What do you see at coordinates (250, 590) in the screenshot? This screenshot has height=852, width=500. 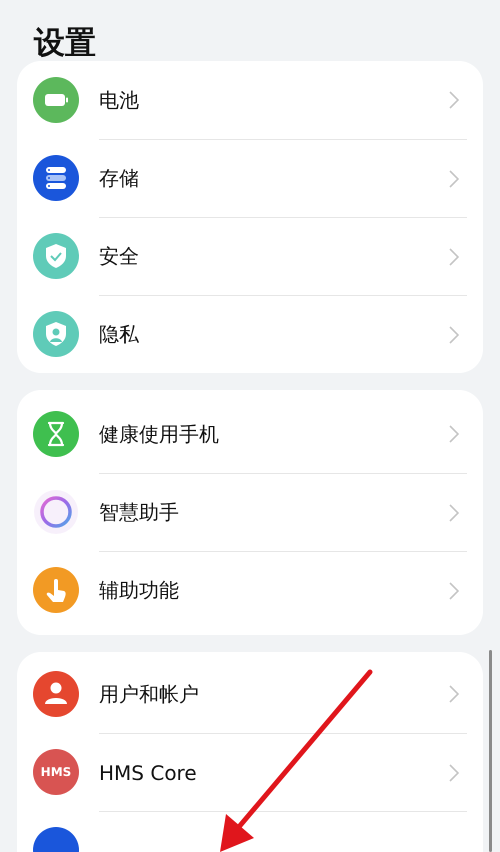 I see `settings-item: 辅助功能` at bounding box center [250, 590].